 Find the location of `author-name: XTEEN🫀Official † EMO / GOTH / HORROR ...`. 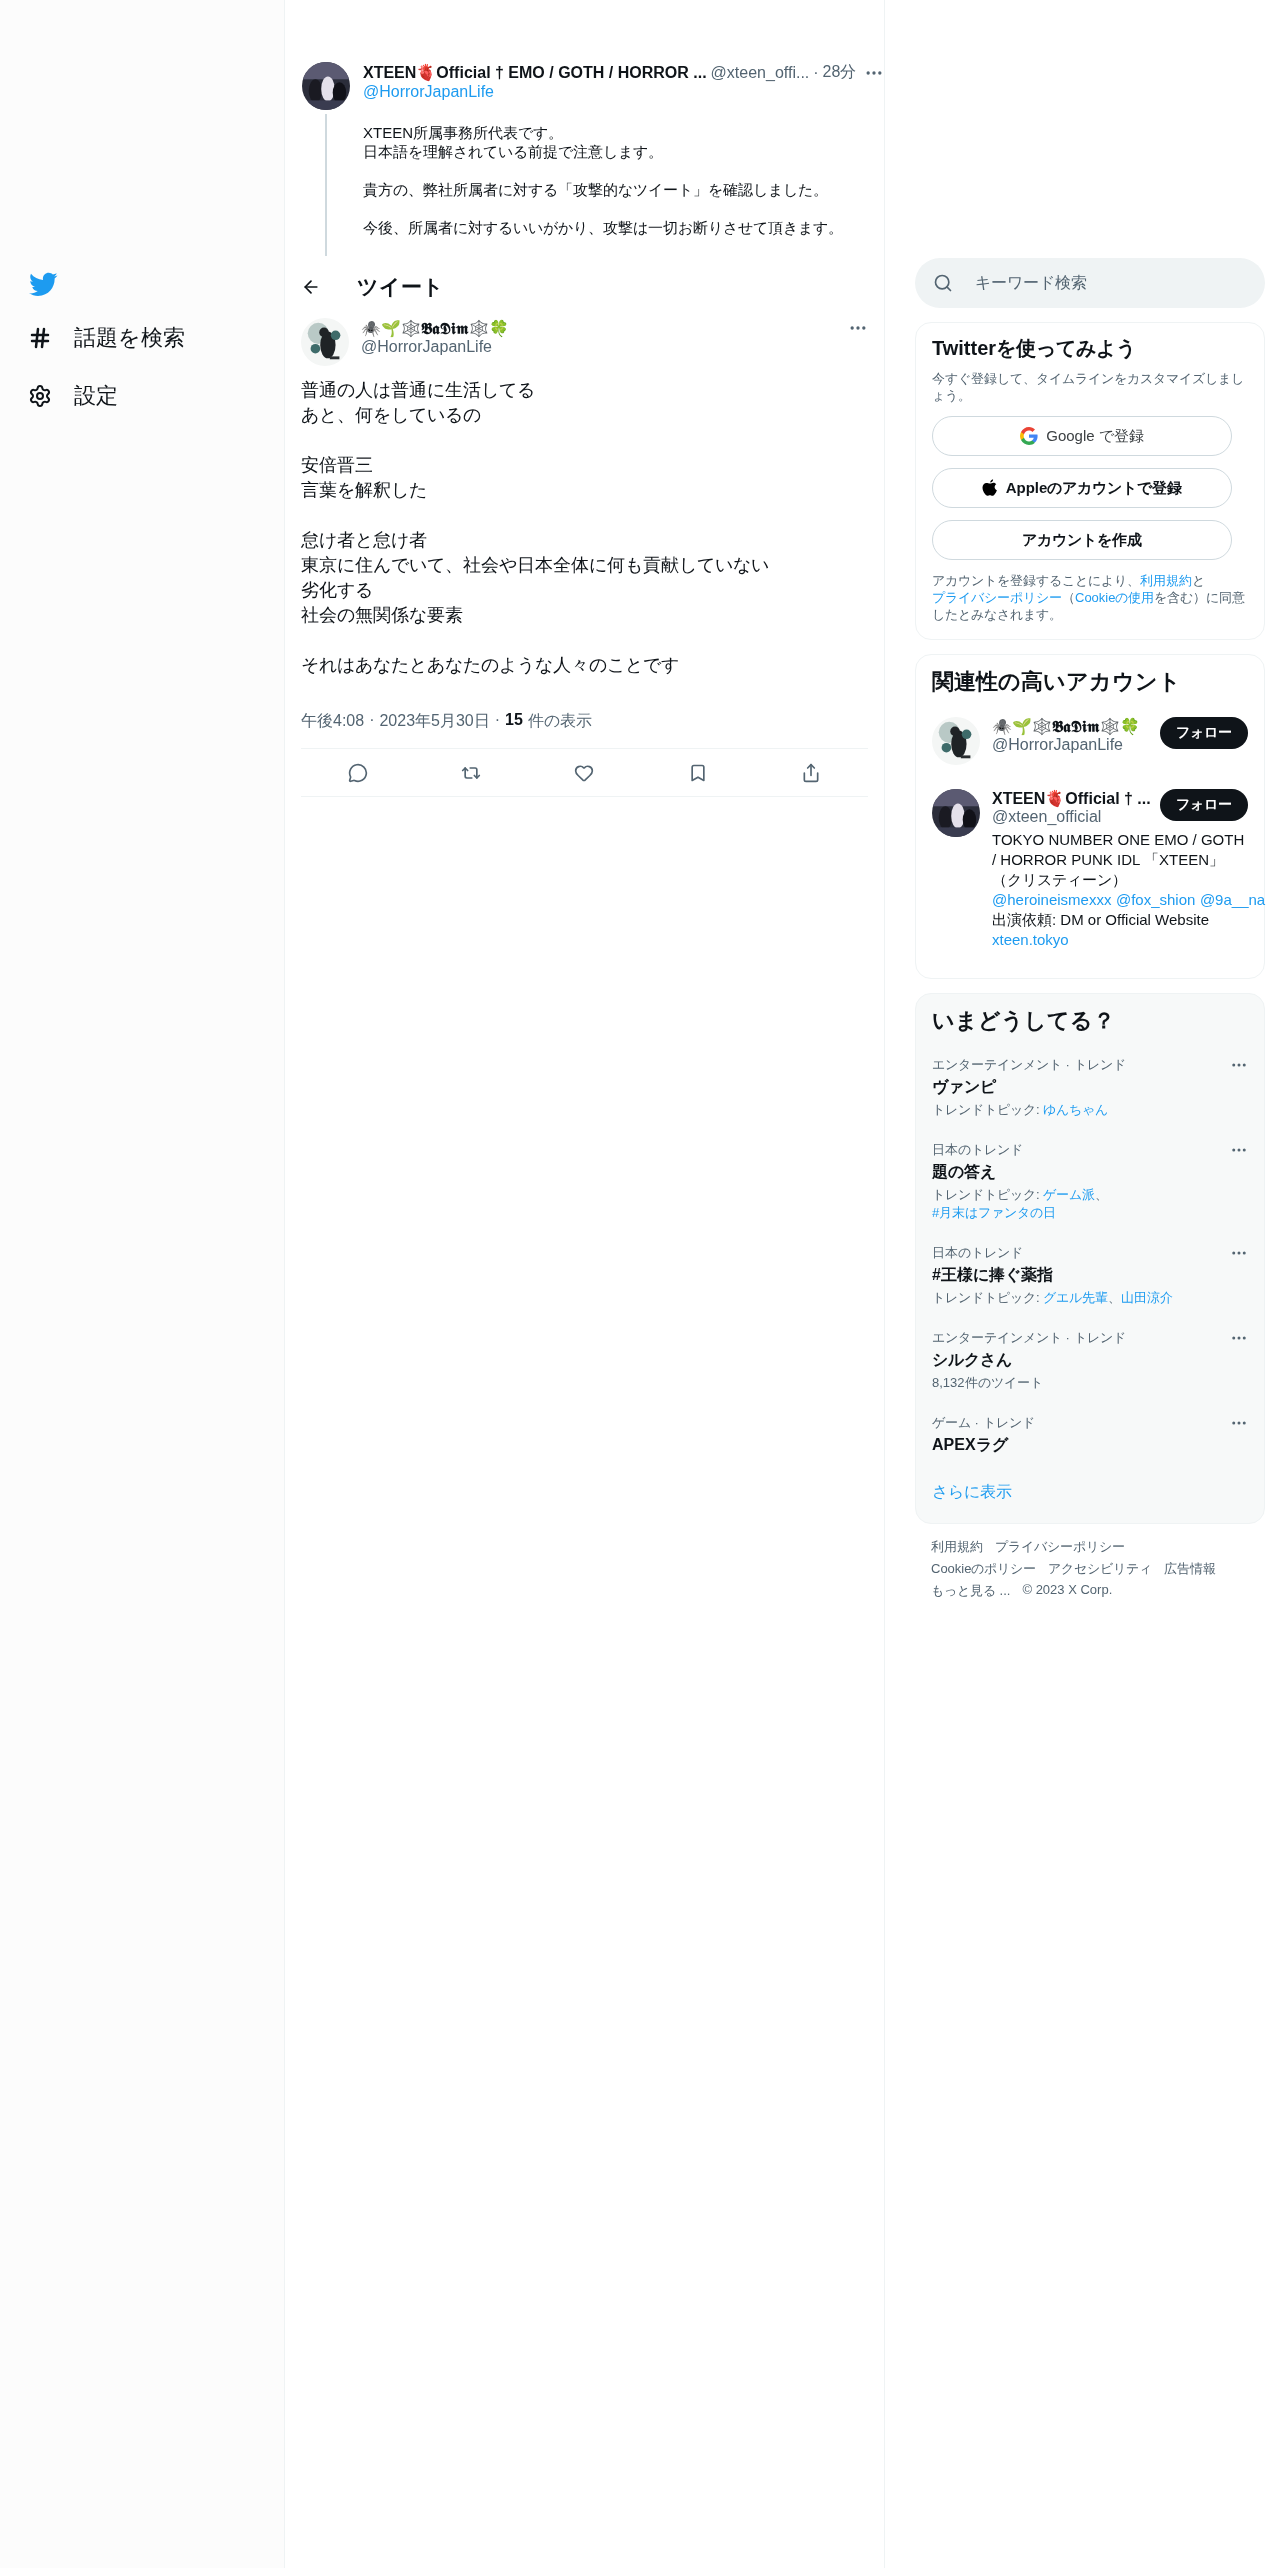

author-name: XTEEN🫀Official † EMO / GOTH / HORROR ... is located at coordinates (535, 72).